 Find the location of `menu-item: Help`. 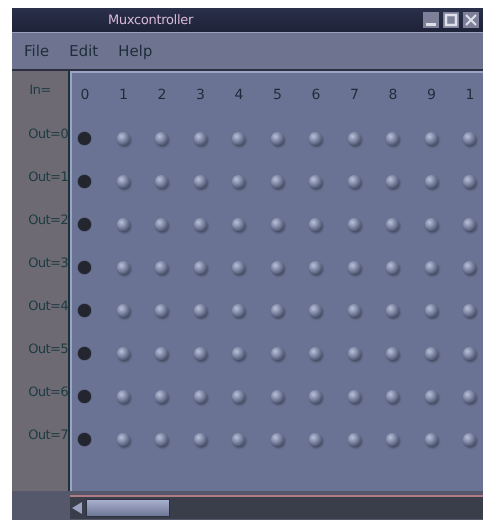

menu-item: Help is located at coordinates (135, 51).